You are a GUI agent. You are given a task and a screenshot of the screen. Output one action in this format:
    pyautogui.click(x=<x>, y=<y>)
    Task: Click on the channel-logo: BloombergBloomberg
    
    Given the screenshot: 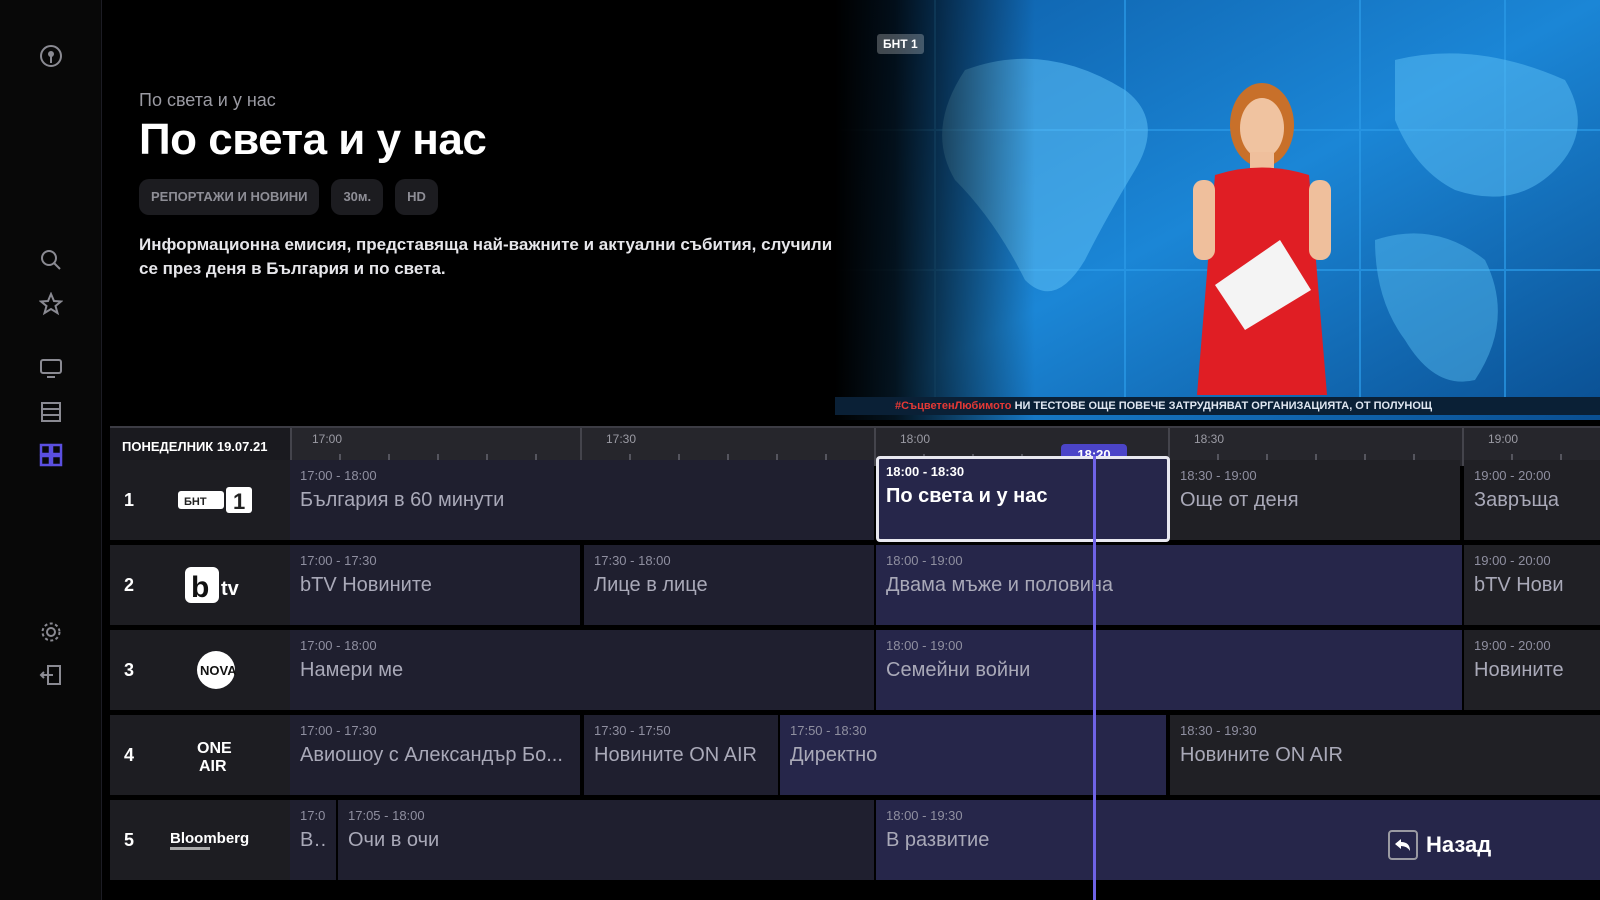 What is the action you would take?
    pyautogui.click(x=216, y=840)
    